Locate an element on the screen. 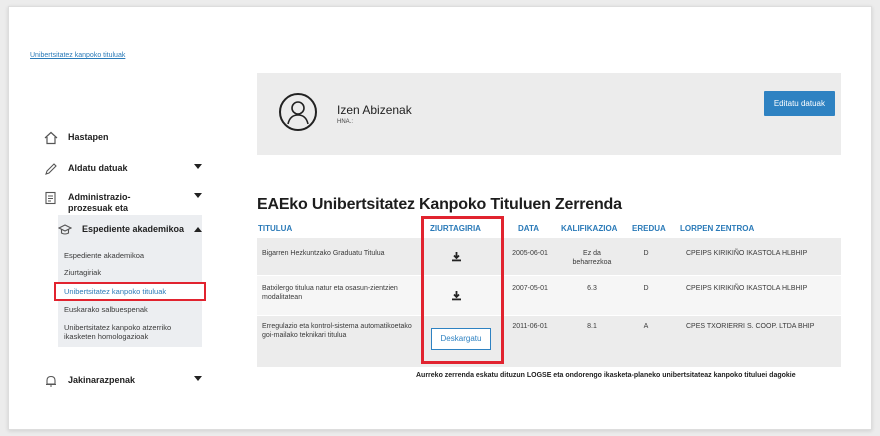 The image size is (880, 436). submenu-item: Euskarako salbuespenak is located at coordinates (130, 309).